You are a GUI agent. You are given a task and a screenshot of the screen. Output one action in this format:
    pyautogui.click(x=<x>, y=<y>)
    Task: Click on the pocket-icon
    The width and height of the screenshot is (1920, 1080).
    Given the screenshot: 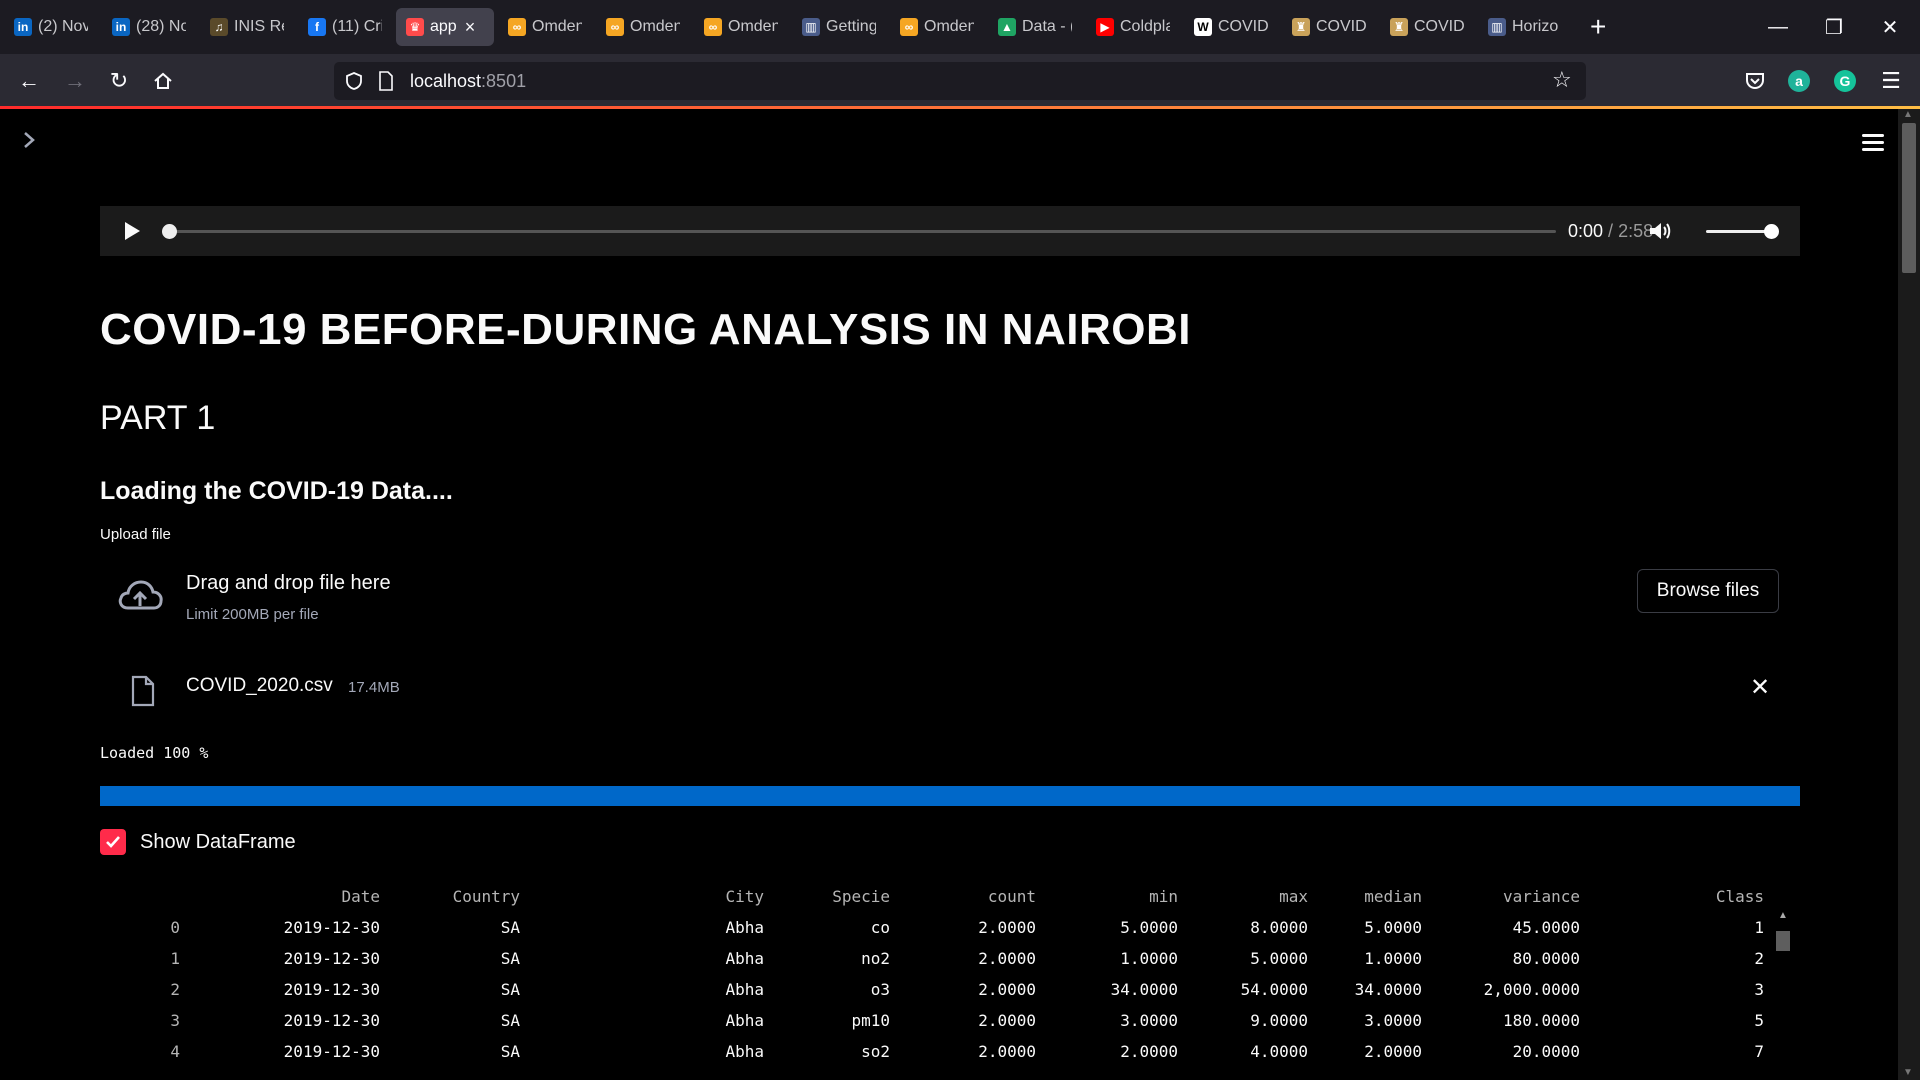 What is the action you would take?
    pyautogui.click(x=1755, y=81)
    